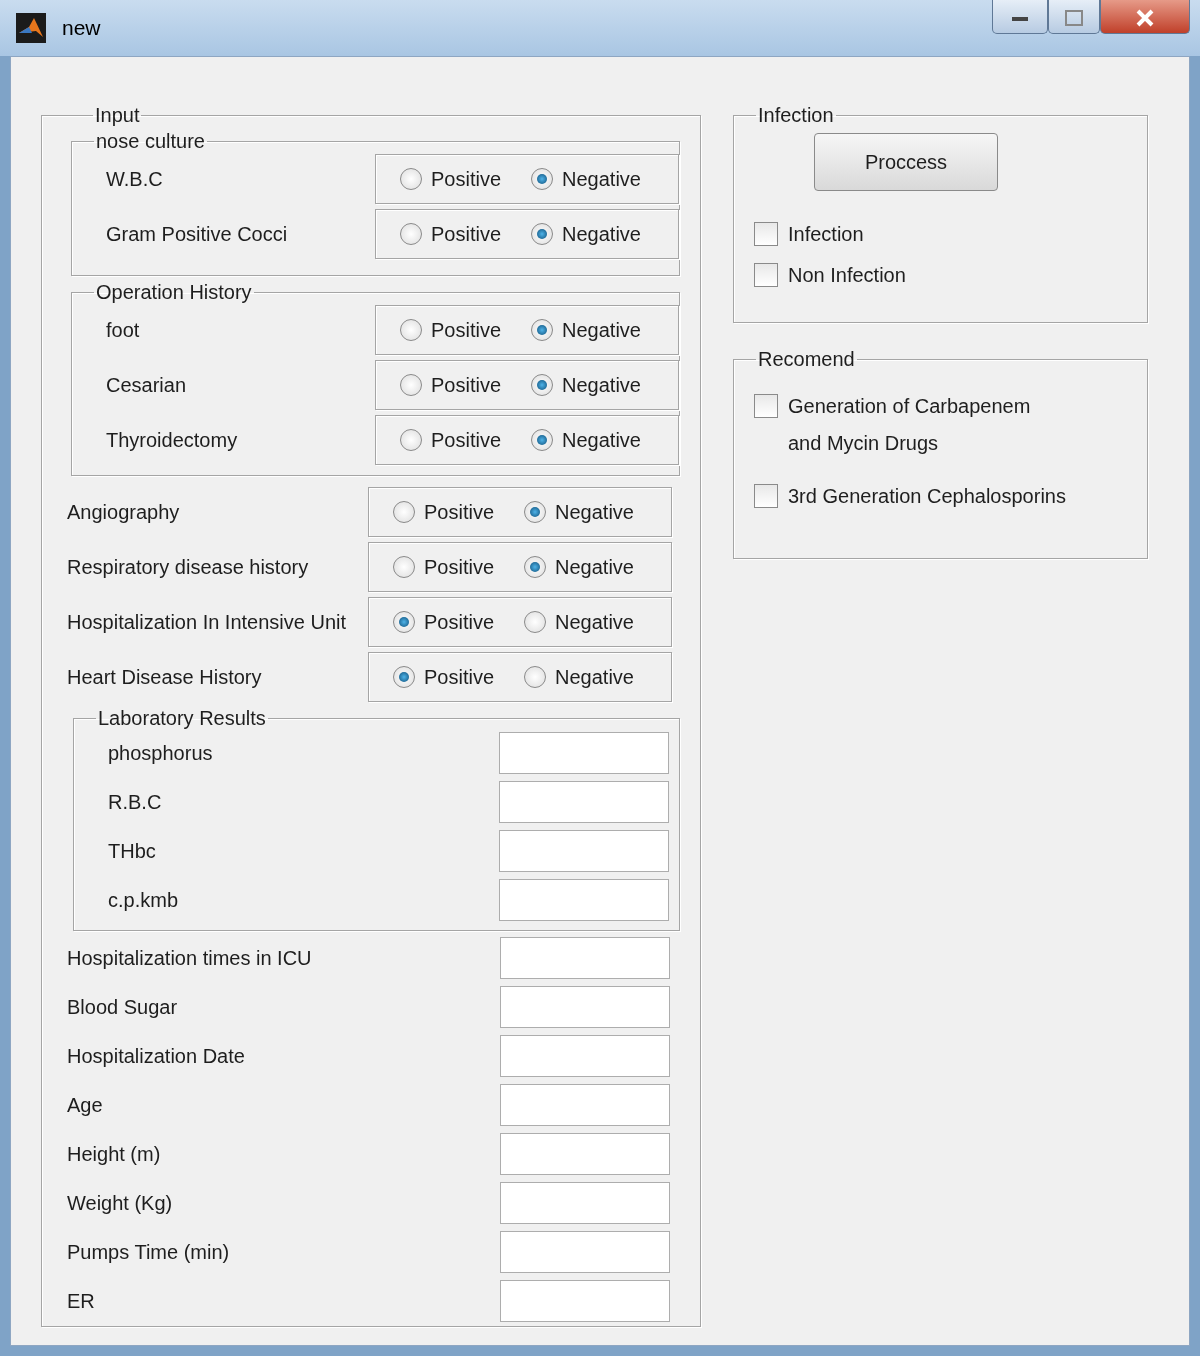 This screenshot has height=1356, width=1200. What do you see at coordinates (132, 851) in the screenshot?
I see `field-label: THbc` at bounding box center [132, 851].